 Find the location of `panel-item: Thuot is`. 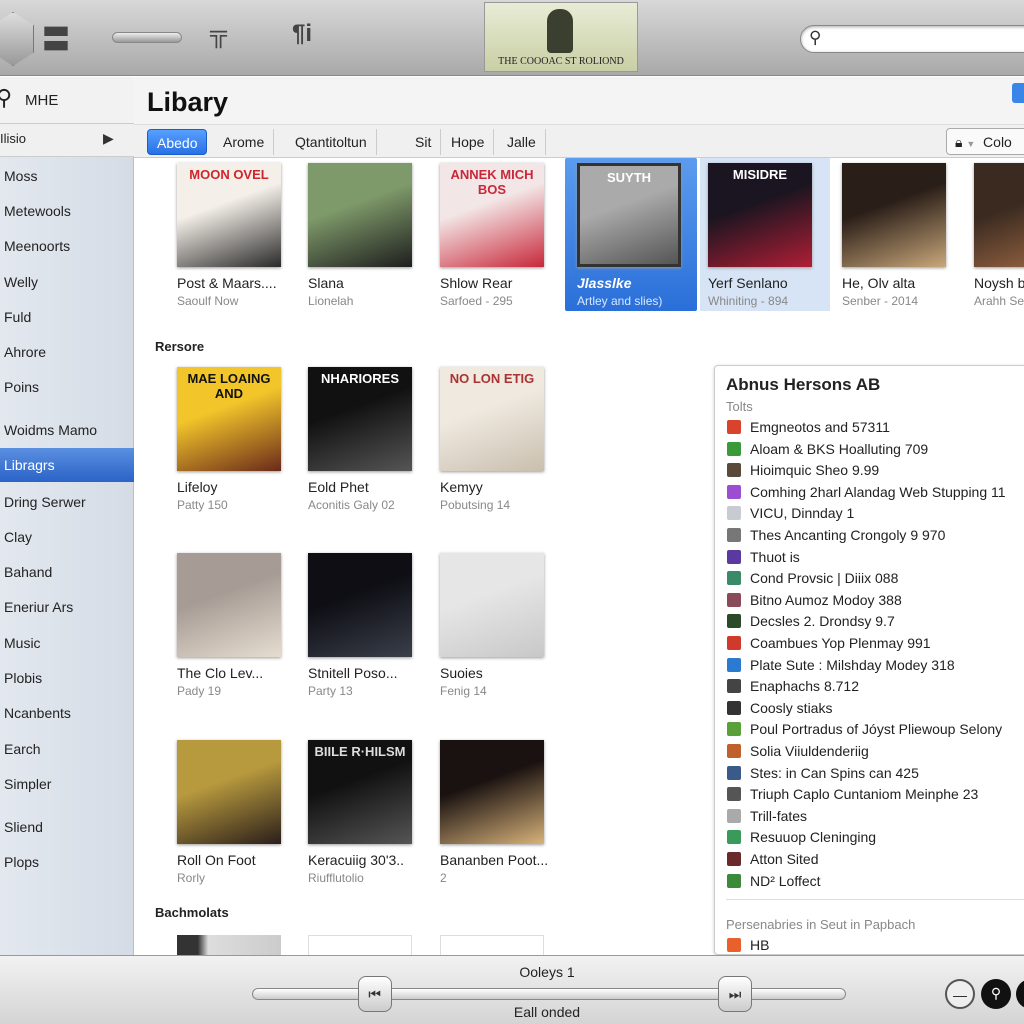

panel-item: Thuot is is located at coordinates (763, 559).